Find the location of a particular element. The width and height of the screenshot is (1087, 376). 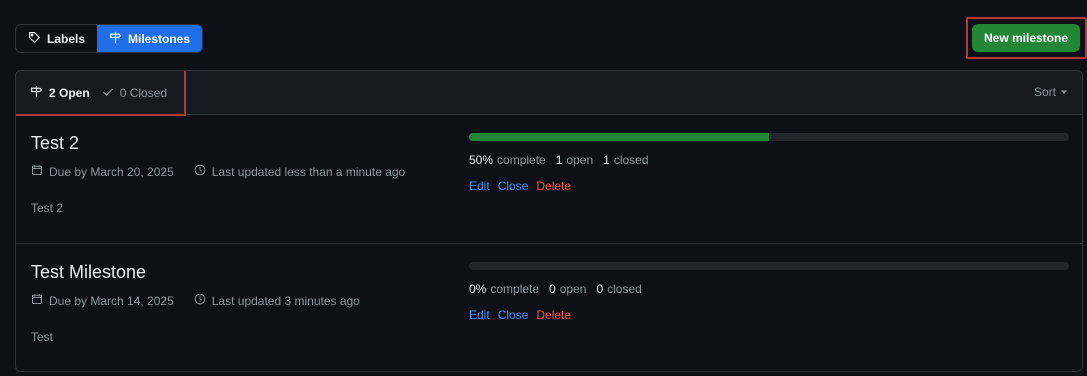

milestones-tab: Milestones is located at coordinates (150, 38).